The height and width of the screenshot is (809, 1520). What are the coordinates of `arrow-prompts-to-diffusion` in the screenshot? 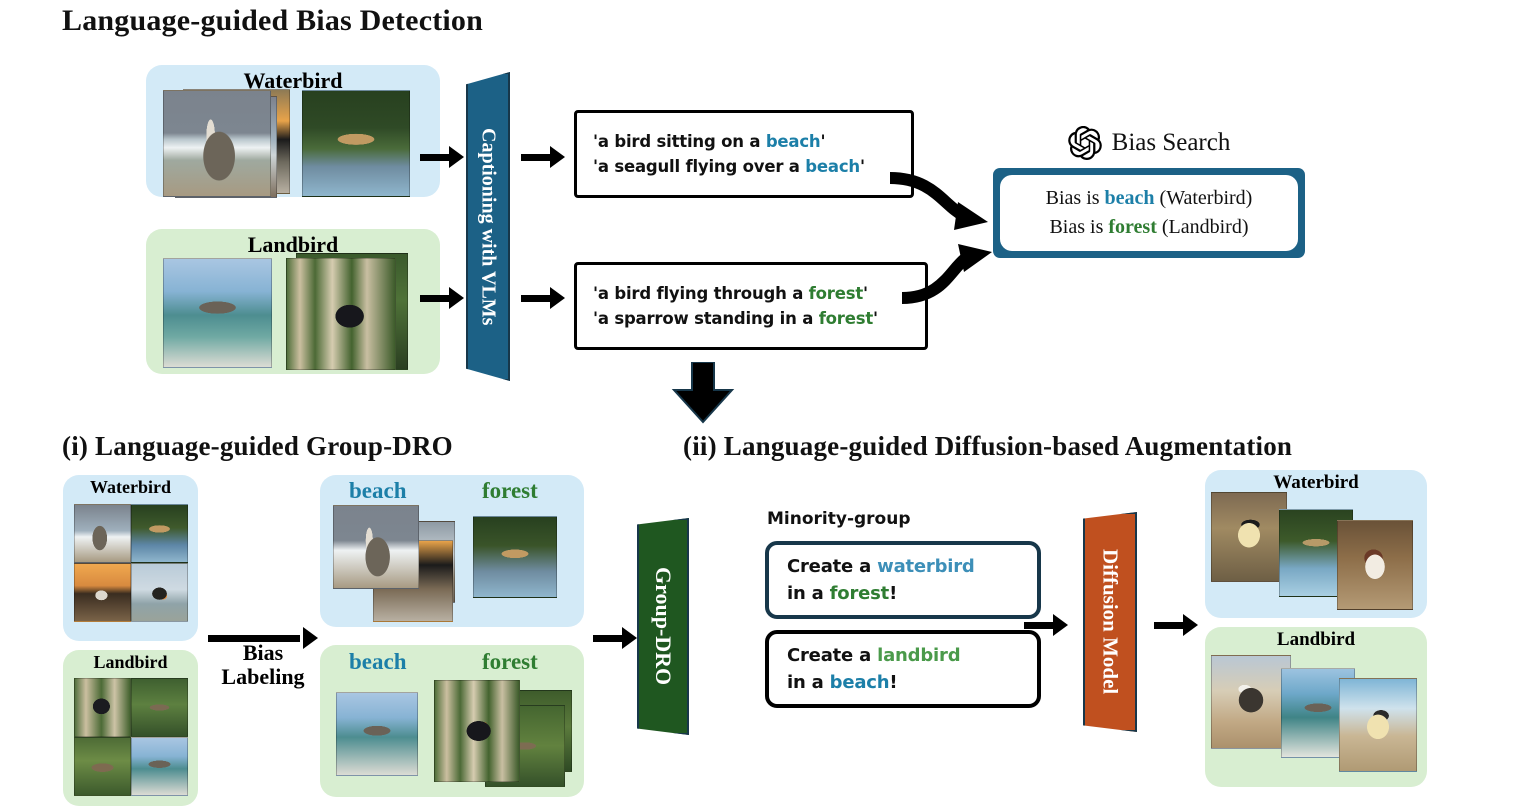 It's located at (1046, 625).